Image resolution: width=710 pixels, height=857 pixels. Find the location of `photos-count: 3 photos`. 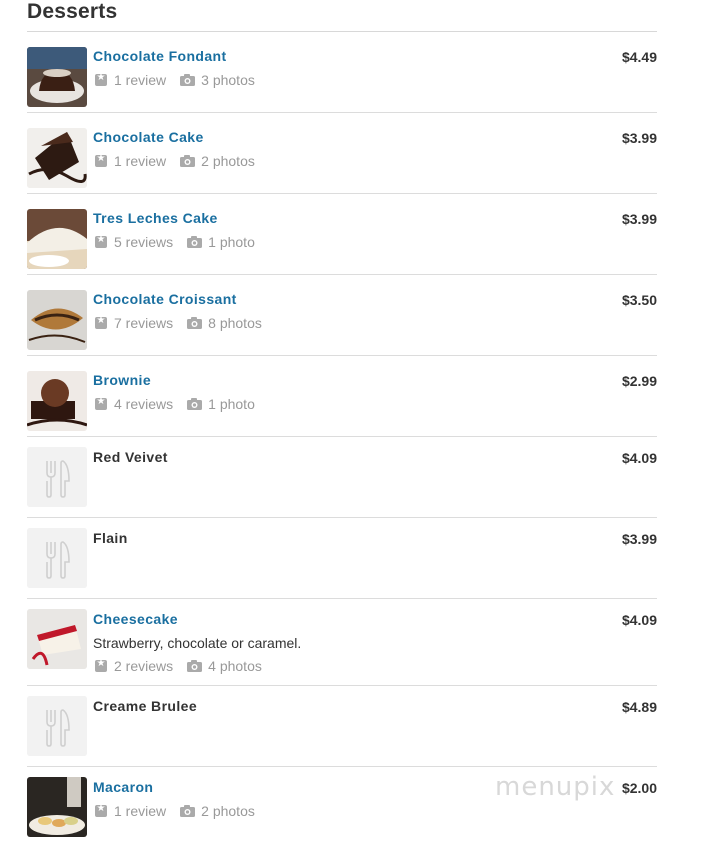

photos-count: 3 photos is located at coordinates (228, 80).